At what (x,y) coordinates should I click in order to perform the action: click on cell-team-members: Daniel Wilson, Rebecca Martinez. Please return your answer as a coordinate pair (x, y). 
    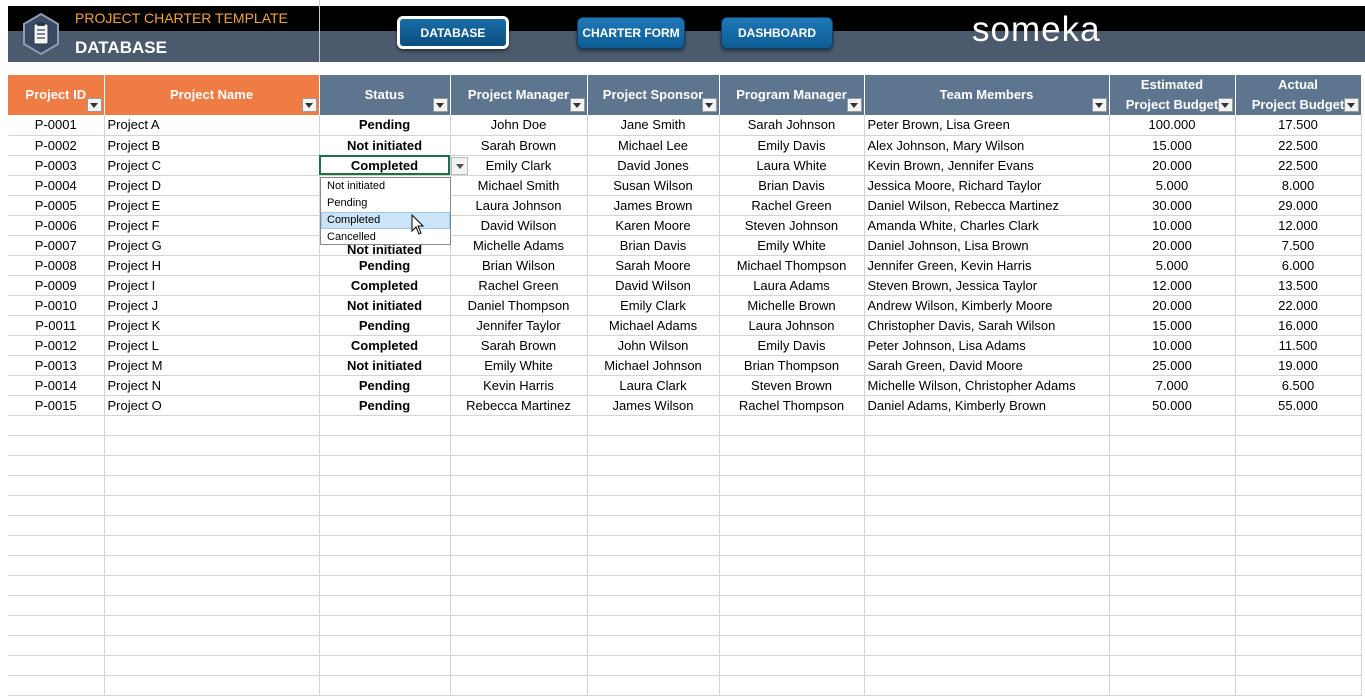
    Looking at the image, I should click on (987, 205).